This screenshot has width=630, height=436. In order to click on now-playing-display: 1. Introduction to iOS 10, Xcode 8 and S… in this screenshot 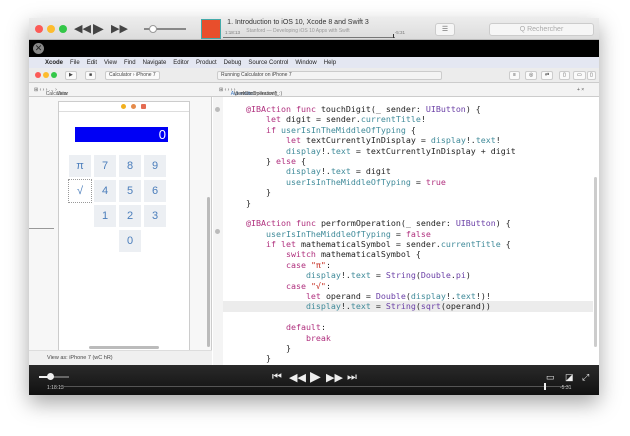, I will do `click(303, 29)`.